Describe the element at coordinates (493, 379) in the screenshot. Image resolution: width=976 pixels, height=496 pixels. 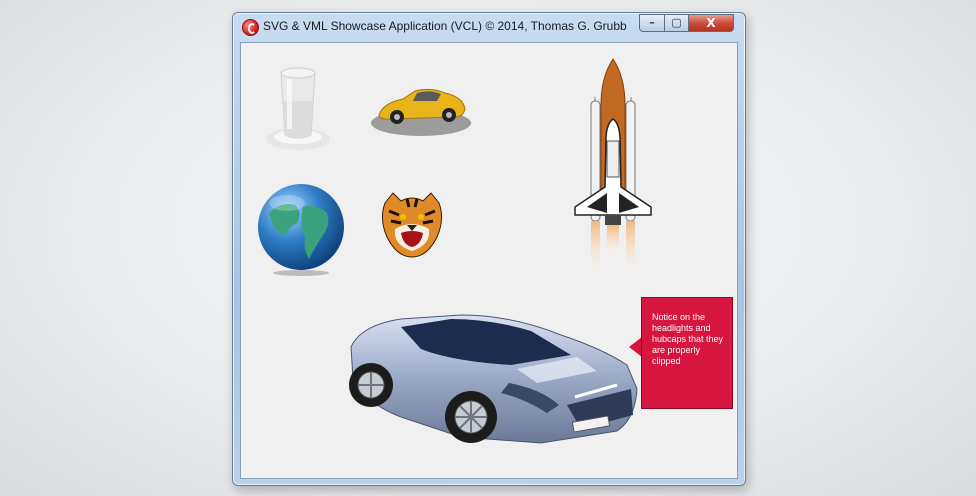
I see `silver-car-image` at that location.